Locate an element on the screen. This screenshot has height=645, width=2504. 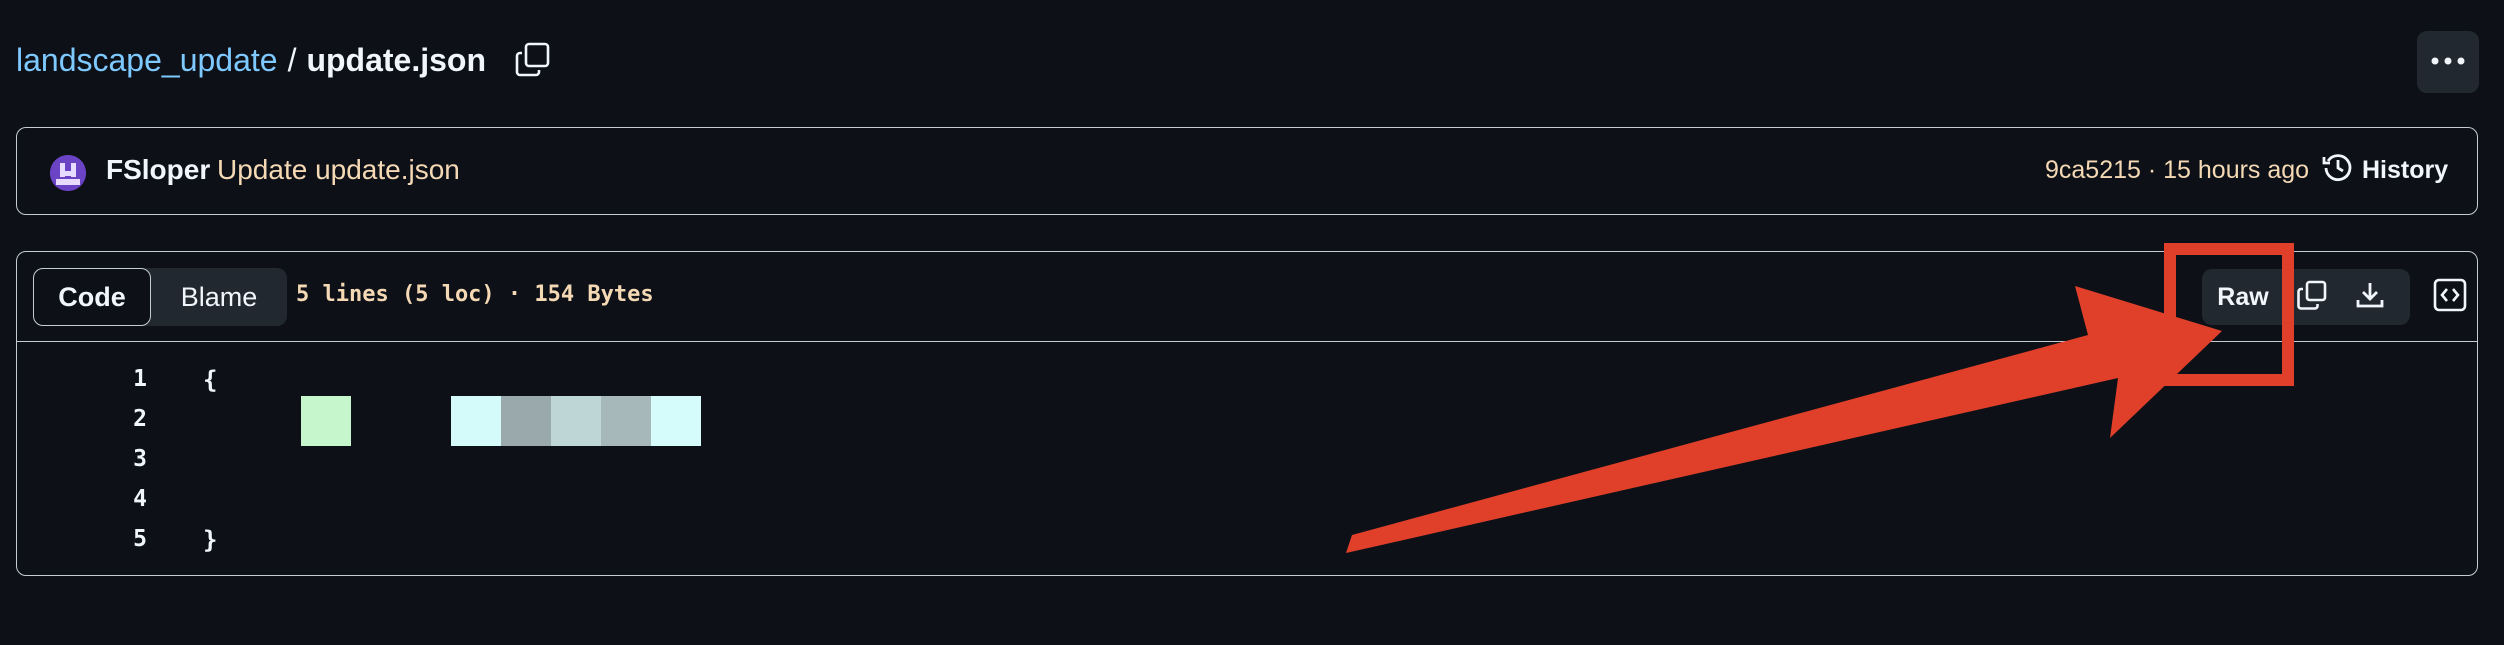
annotation-highlight-box is located at coordinates (2229, 314).